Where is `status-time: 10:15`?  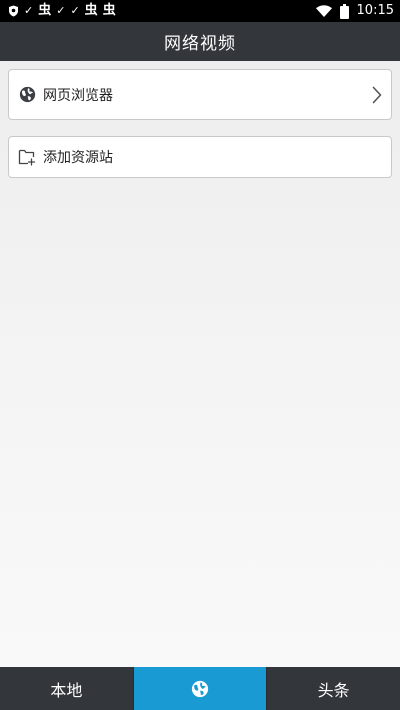
status-time: 10:15 is located at coordinates (375, 10).